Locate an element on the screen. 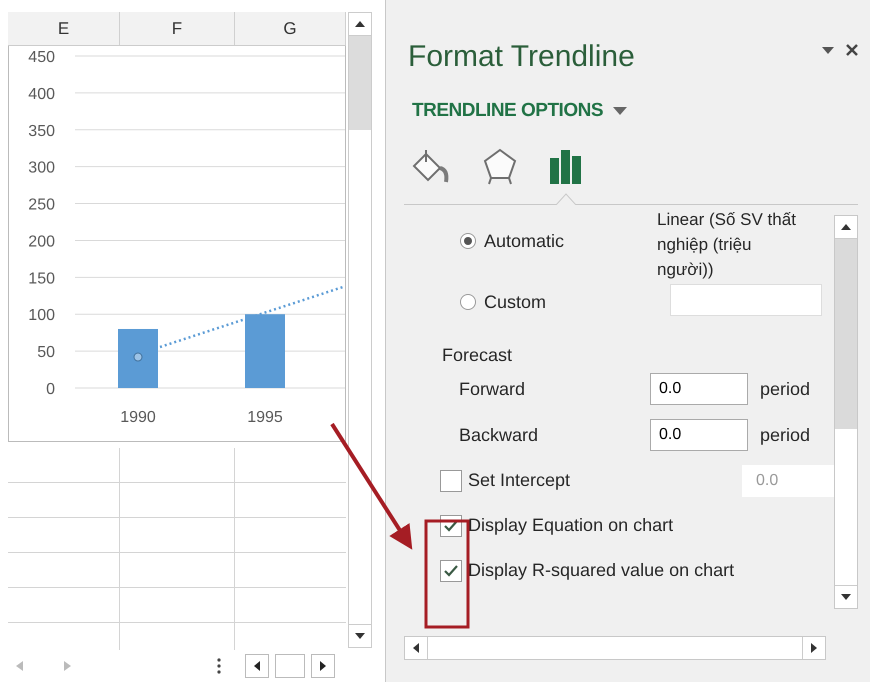 The width and height of the screenshot is (870, 682). radio-label: Automatic is located at coordinates (524, 241).